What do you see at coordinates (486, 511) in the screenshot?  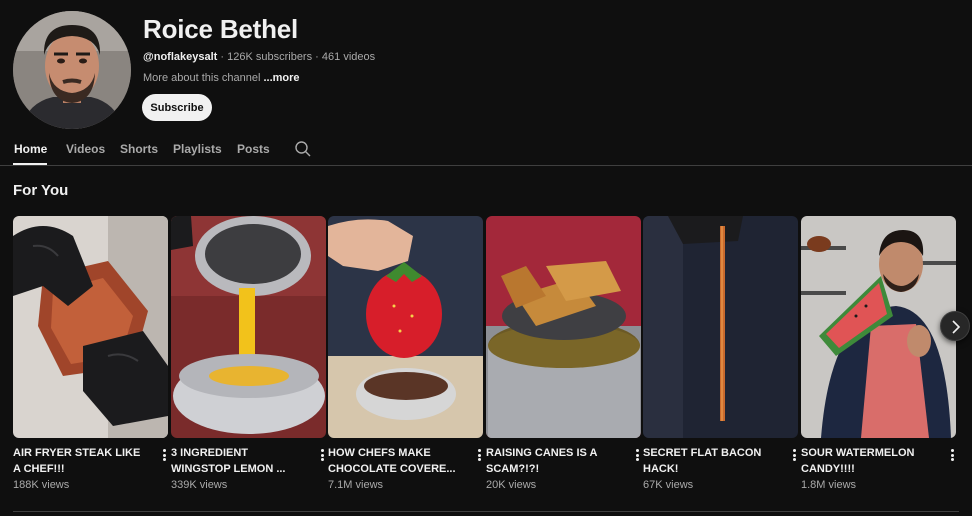 I see `section-divider` at bounding box center [486, 511].